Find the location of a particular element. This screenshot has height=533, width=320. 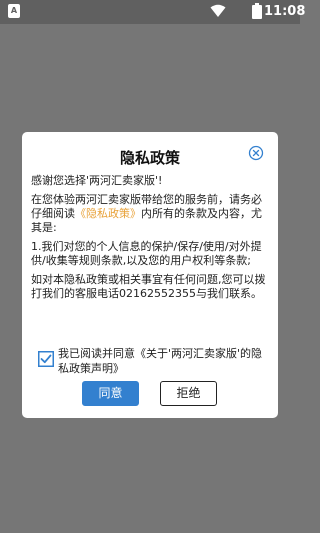

wifi-icon is located at coordinates (218, 10).